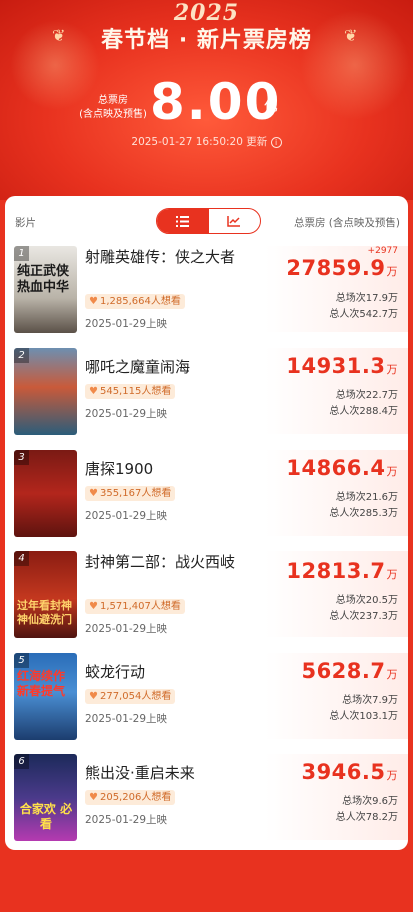 Image resolution: width=413 pixels, height=912 pixels. Describe the element at coordinates (135, 301) in the screenshot. I see `want-to-see-badge: ♥ 1,285,664人想看` at that location.